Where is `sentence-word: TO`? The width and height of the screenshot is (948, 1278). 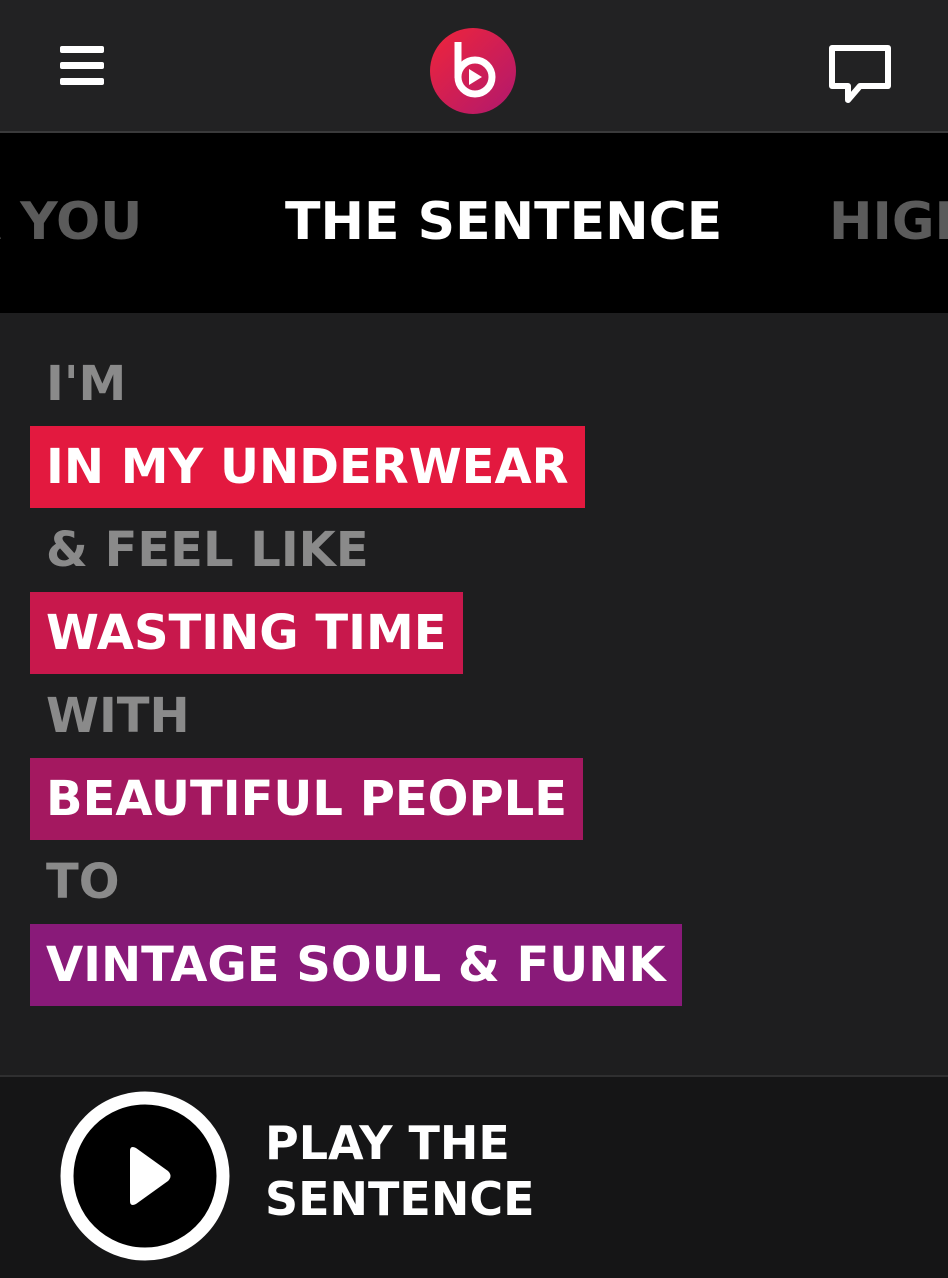 sentence-word: TO is located at coordinates (83, 882).